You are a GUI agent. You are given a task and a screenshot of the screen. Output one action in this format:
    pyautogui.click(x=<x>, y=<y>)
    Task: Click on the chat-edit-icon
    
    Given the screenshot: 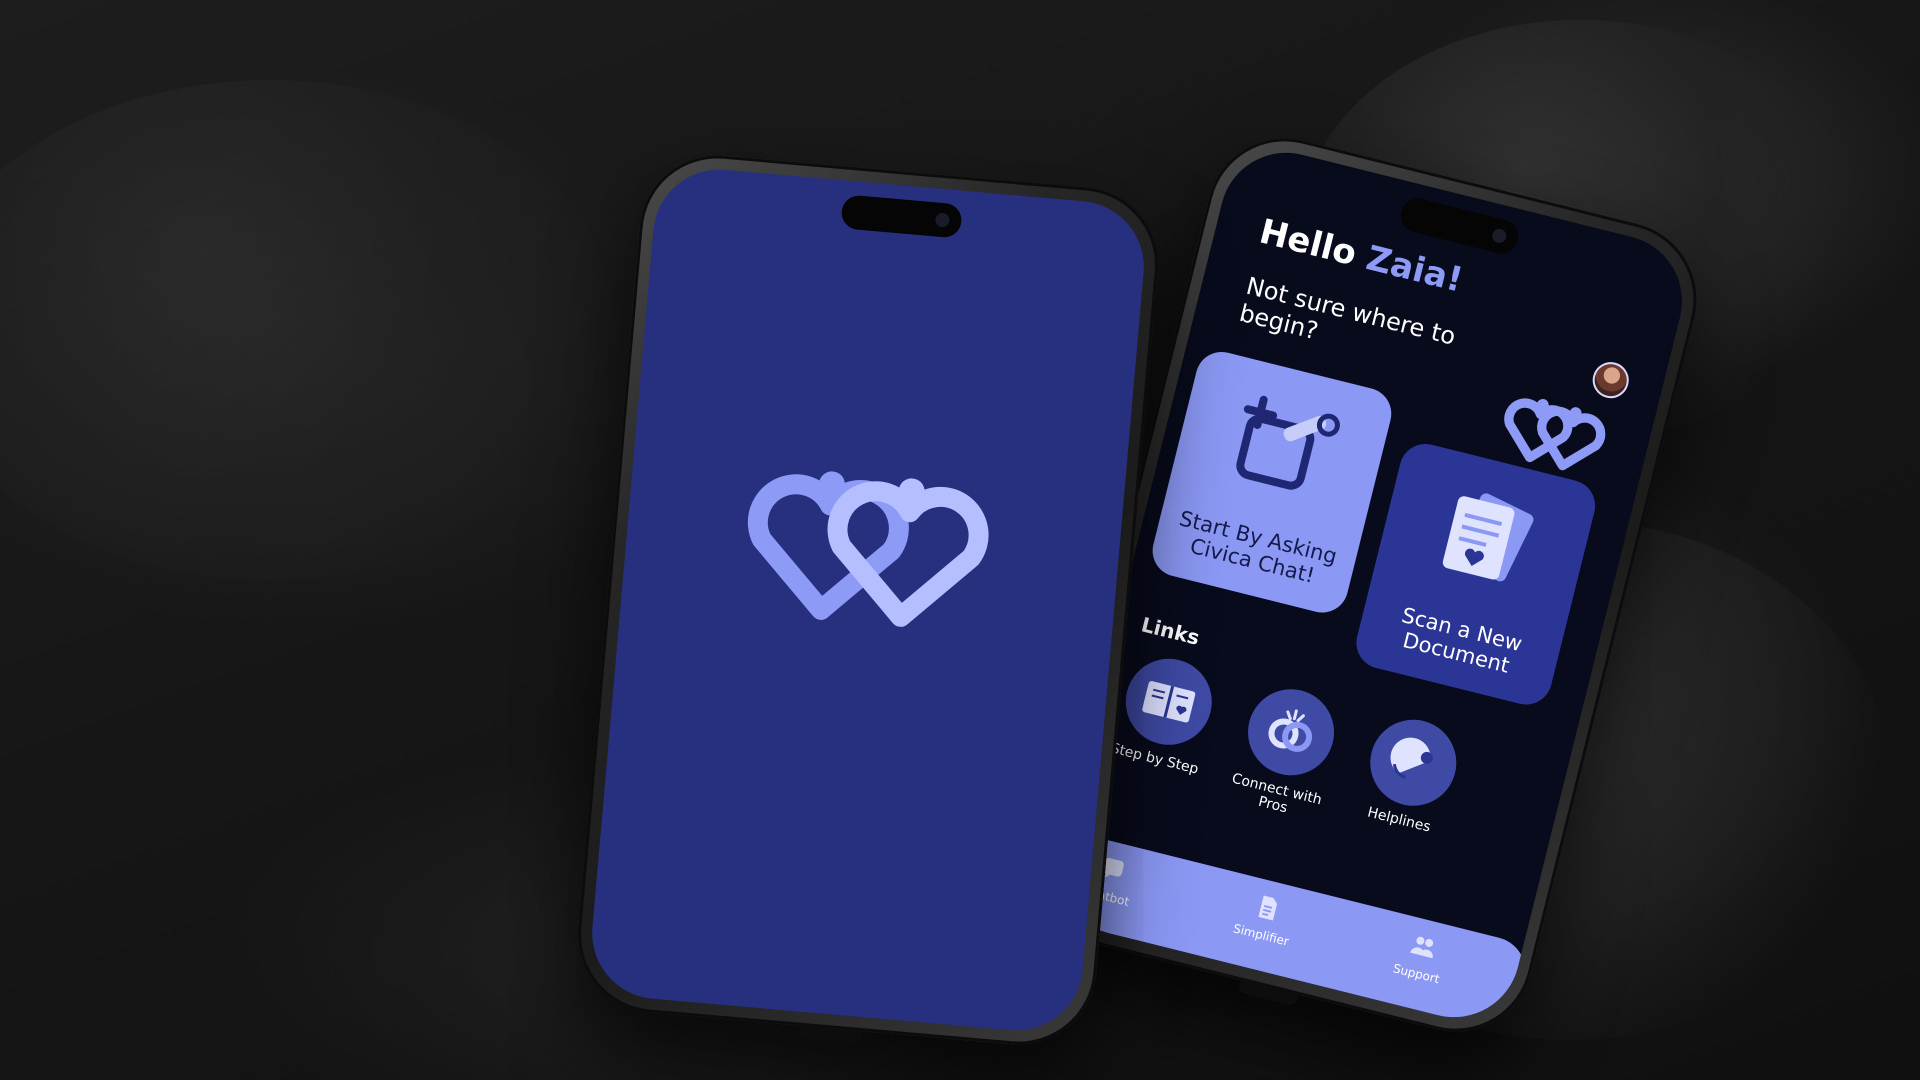 What is the action you would take?
    pyautogui.click(x=1288, y=442)
    